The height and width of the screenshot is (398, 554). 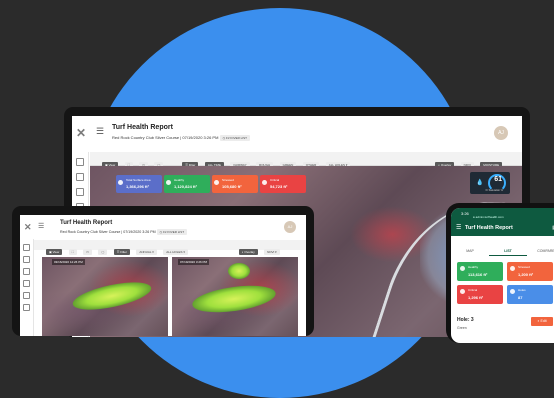 What do you see at coordinates (27, 287) in the screenshot?
I see `sidebar` at bounding box center [27, 287].